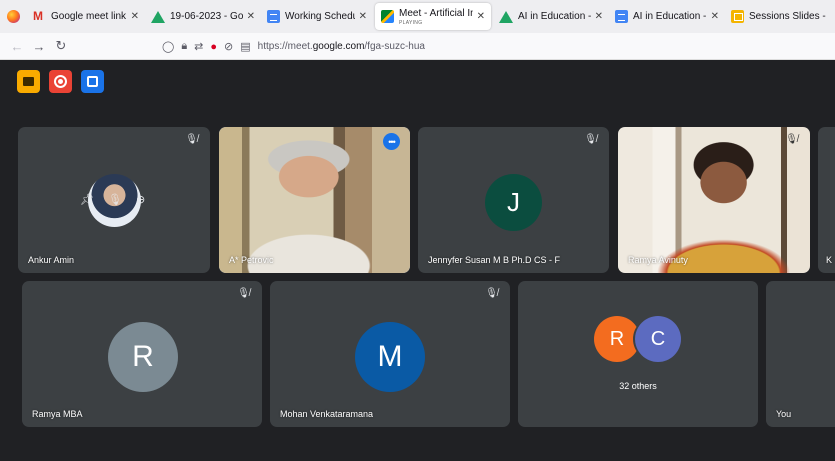 This screenshot has width=835, height=461. What do you see at coordinates (317, 16) in the screenshot?
I see `tab-working-schedule: Working Schedule.doc ✕` at bounding box center [317, 16].